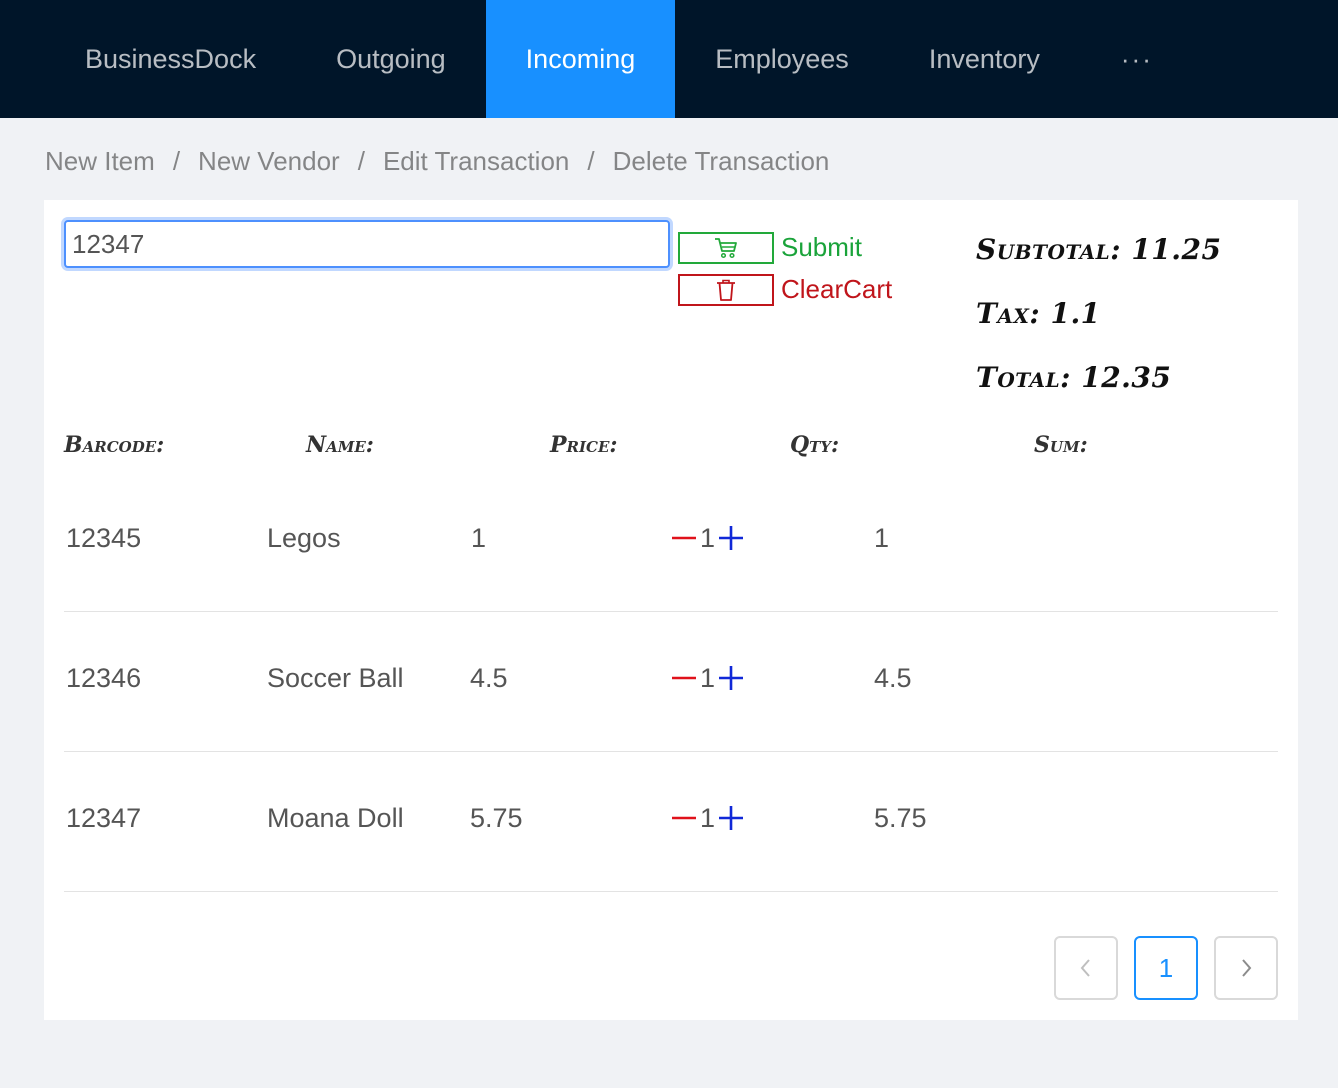 This screenshot has height=1088, width=1338. I want to click on column-header-qty: Qty:, so click(815, 445).